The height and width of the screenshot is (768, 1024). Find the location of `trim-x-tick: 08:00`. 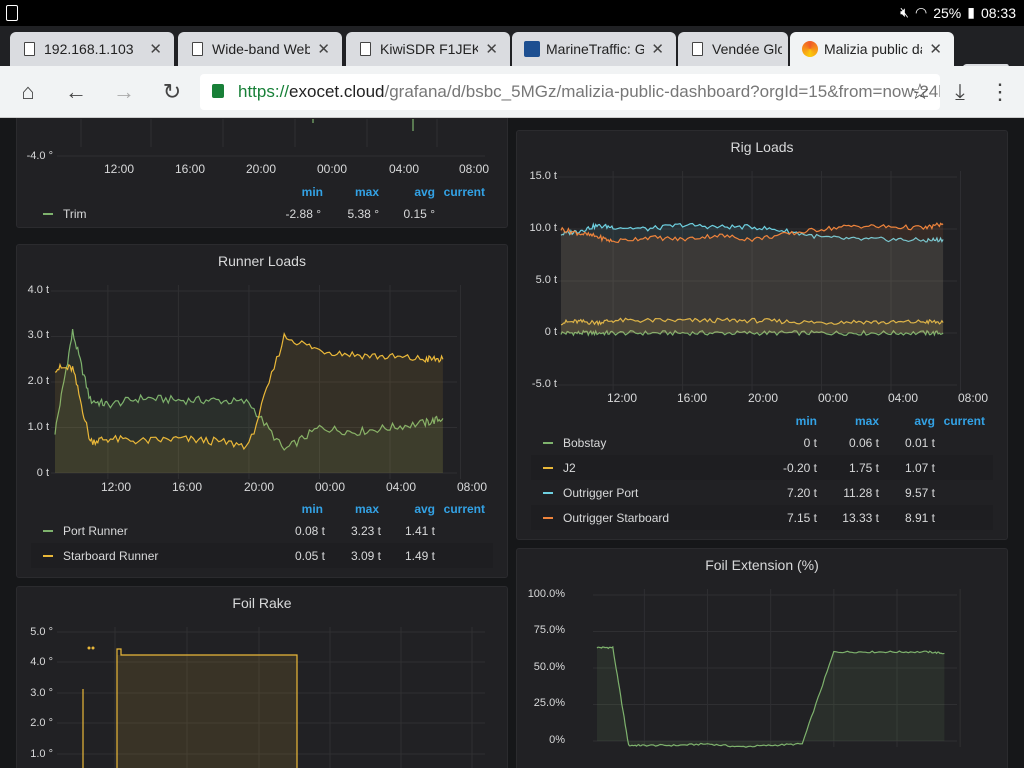

trim-x-tick: 08:00 is located at coordinates (474, 169).